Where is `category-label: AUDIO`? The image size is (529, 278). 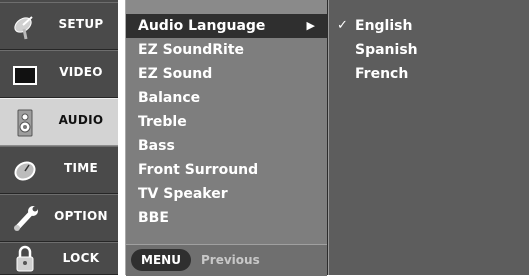
category-label: AUDIO is located at coordinates (81, 120).